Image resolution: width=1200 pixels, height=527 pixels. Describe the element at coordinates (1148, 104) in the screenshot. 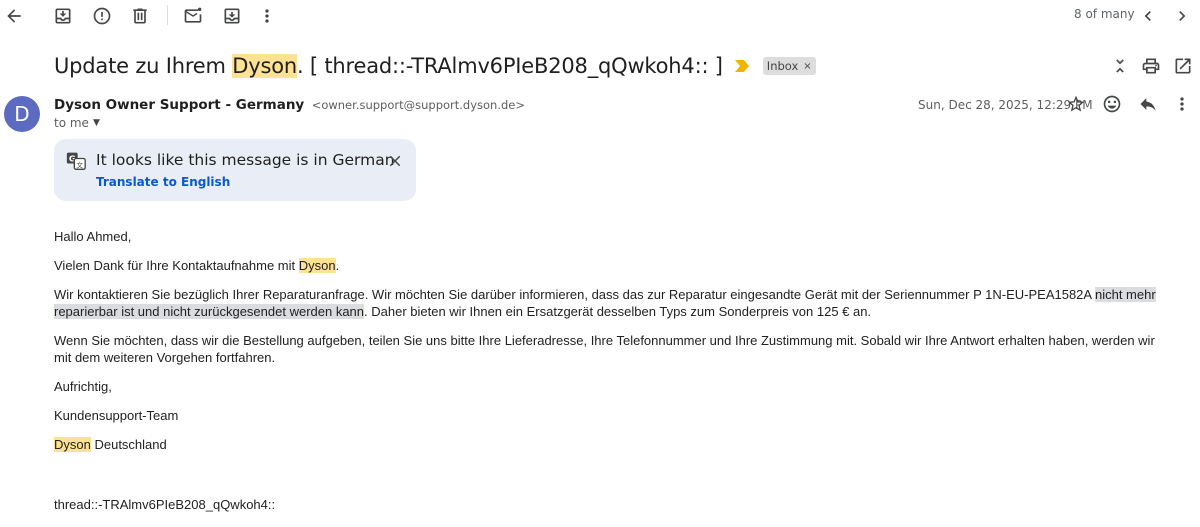

I see `reply-icon` at that location.